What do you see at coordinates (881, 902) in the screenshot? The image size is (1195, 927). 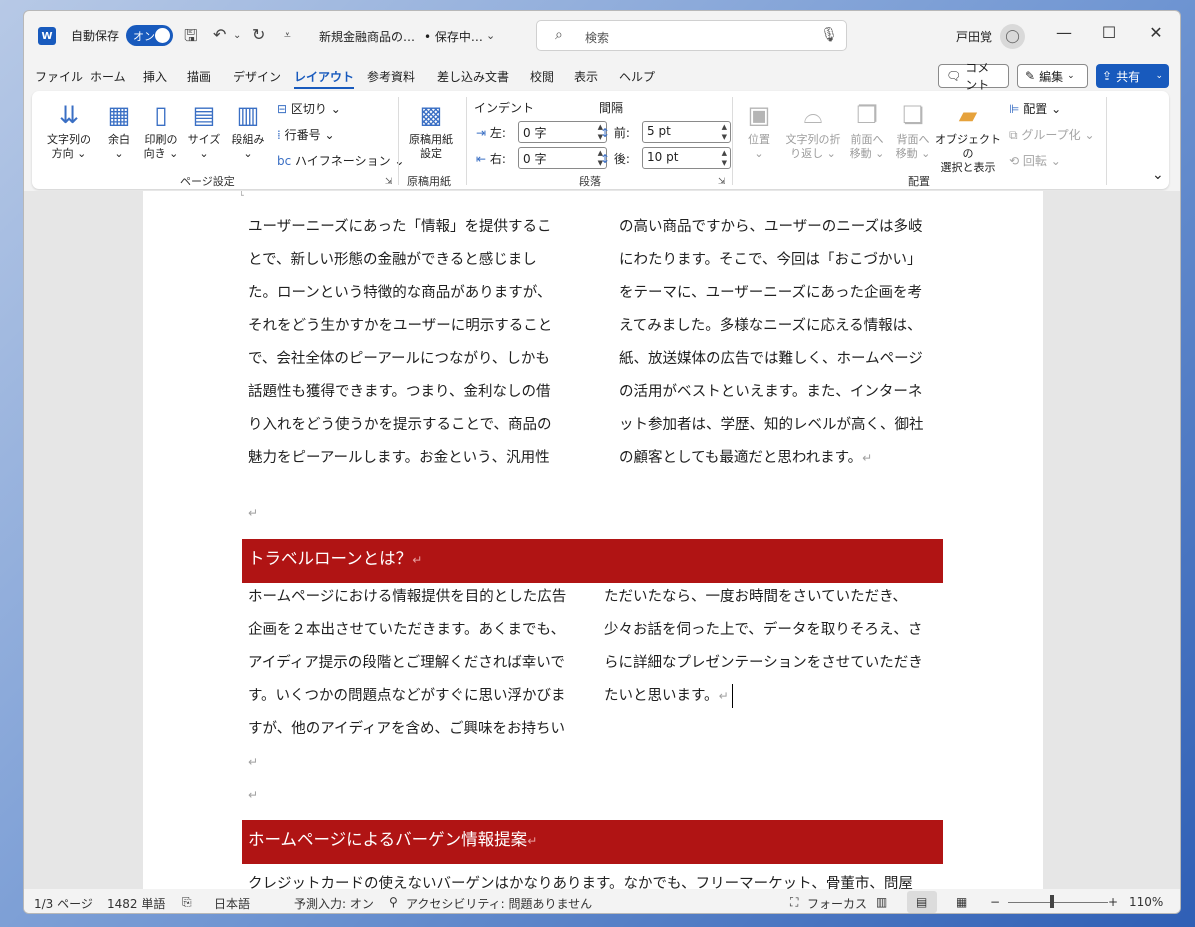 I see `read-mode-icon: ▥` at bounding box center [881, 902].